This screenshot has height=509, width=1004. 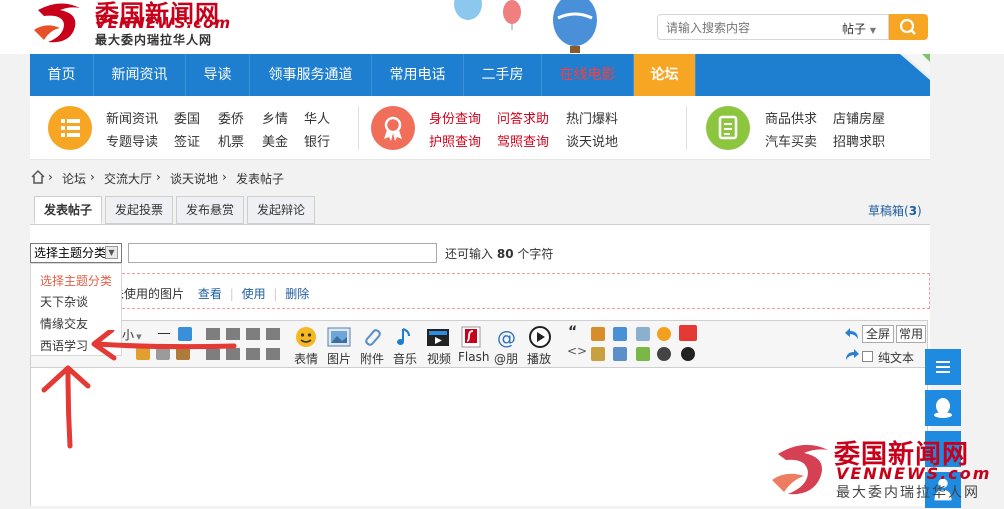 I want to click on nav-item-home: 首页, so click(x=62, y=75).